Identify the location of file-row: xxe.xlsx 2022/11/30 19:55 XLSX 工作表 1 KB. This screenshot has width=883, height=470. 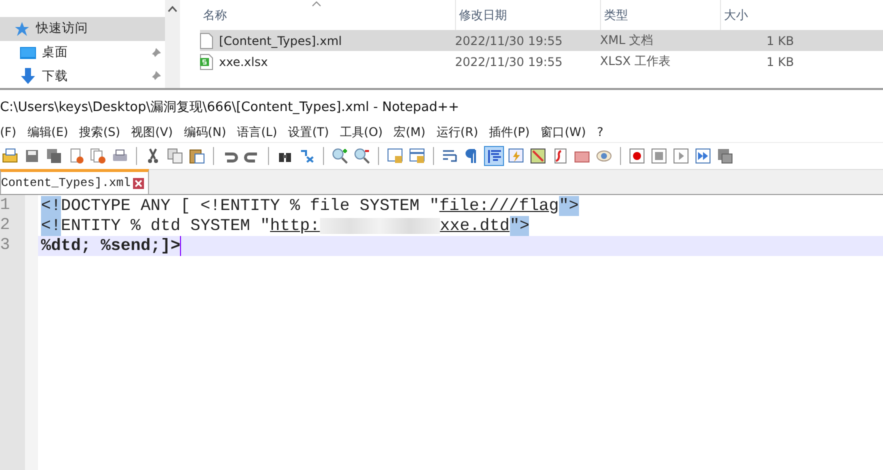
(541, 61).